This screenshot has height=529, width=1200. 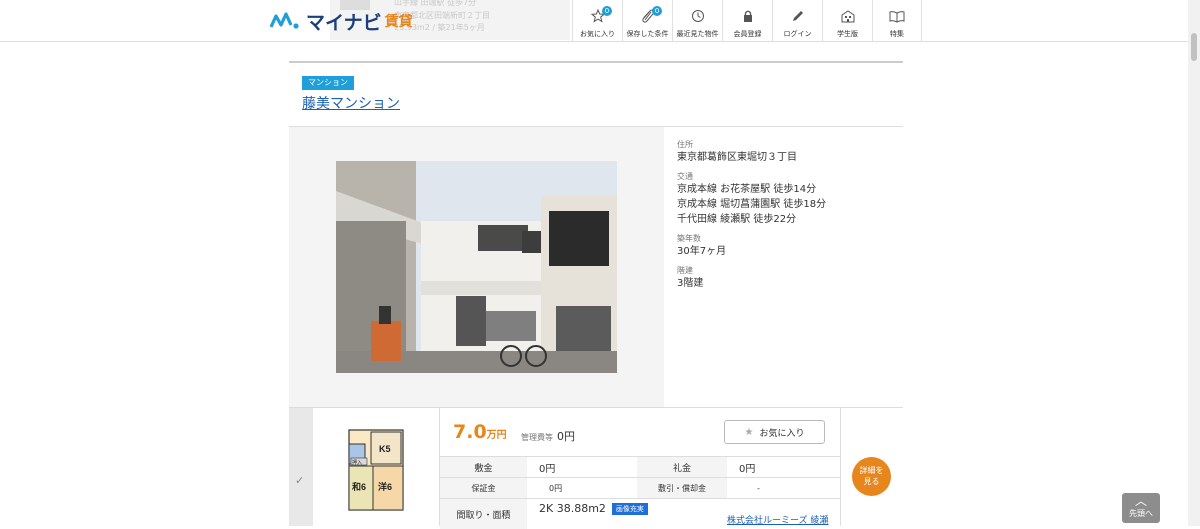 What do you see at coordinates (398, 22) in the screenshot?
I see `logo-suffix: 賃貸` at bounding box center [398, 22].